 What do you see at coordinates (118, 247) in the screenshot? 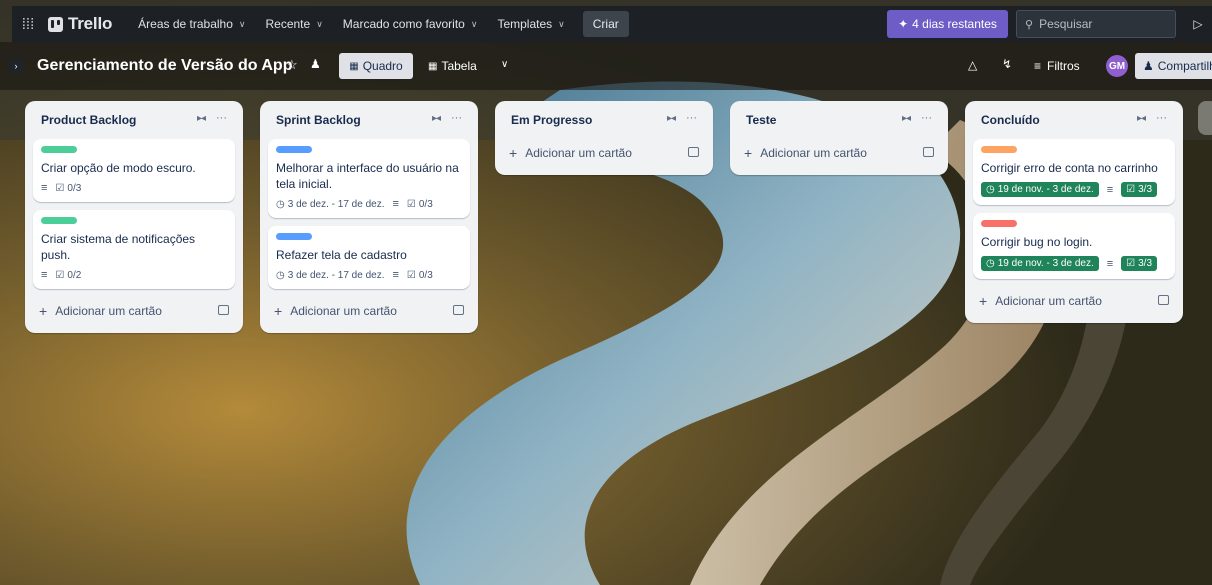
I see `card-title: Criar sistema de notificações push.` at bounding box center [118, 247].